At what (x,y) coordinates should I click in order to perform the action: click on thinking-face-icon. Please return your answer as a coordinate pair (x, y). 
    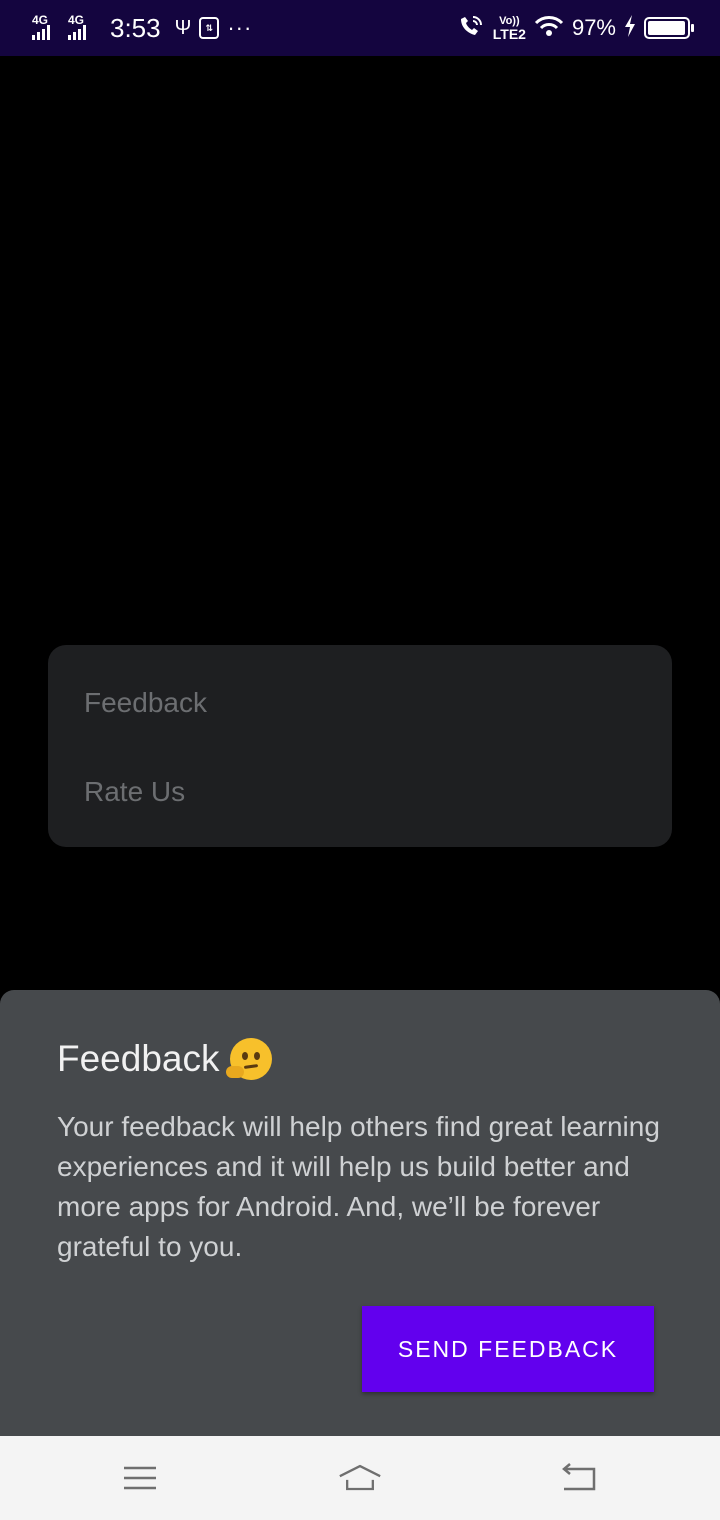
    Looking at the image, I should click on (248, 1059).